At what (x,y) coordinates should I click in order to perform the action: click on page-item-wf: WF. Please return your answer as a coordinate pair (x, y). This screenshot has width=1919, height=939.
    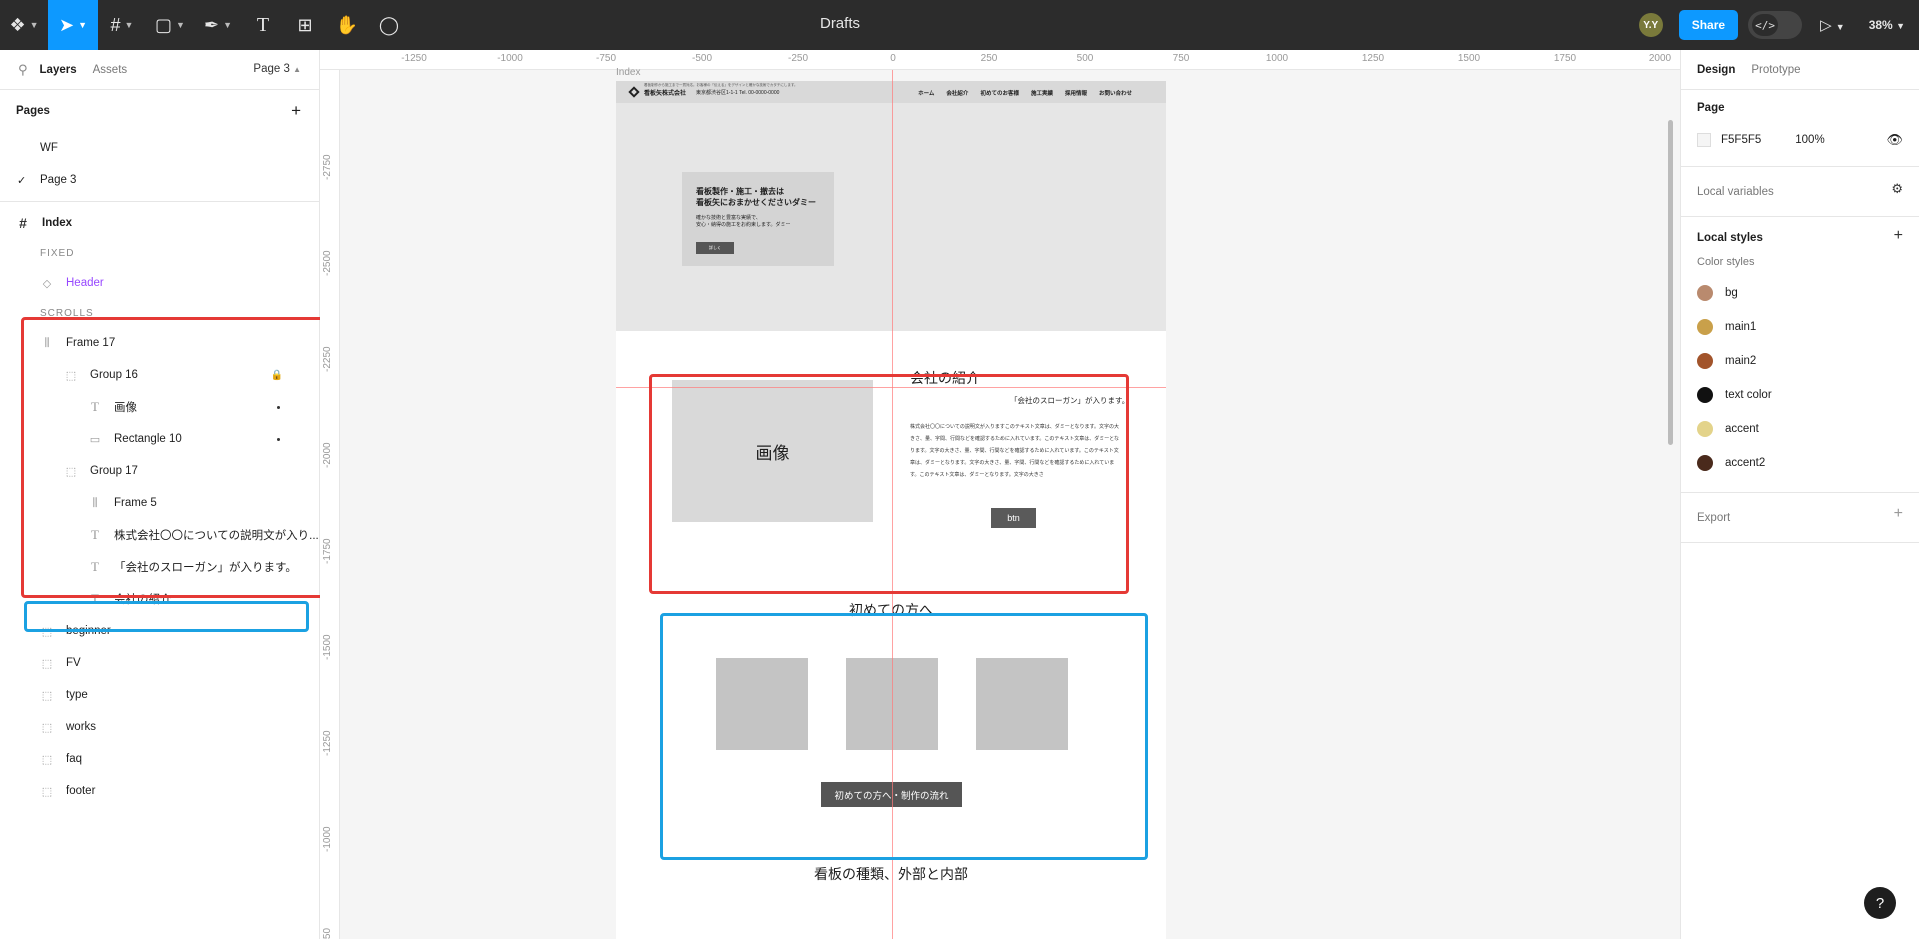
    Looking at the image, I should click on (159, 148).